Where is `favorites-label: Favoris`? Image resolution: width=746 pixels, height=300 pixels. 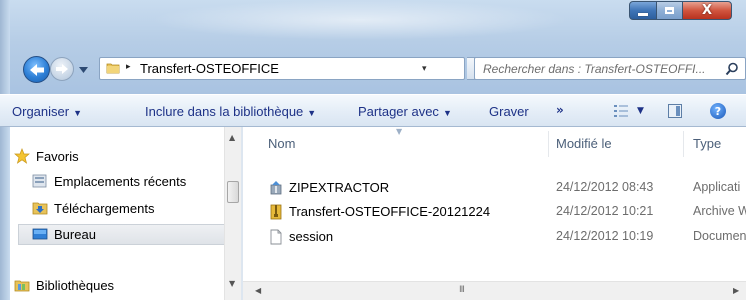 favorites-label: Favoris is located at coordinates (57, 156).